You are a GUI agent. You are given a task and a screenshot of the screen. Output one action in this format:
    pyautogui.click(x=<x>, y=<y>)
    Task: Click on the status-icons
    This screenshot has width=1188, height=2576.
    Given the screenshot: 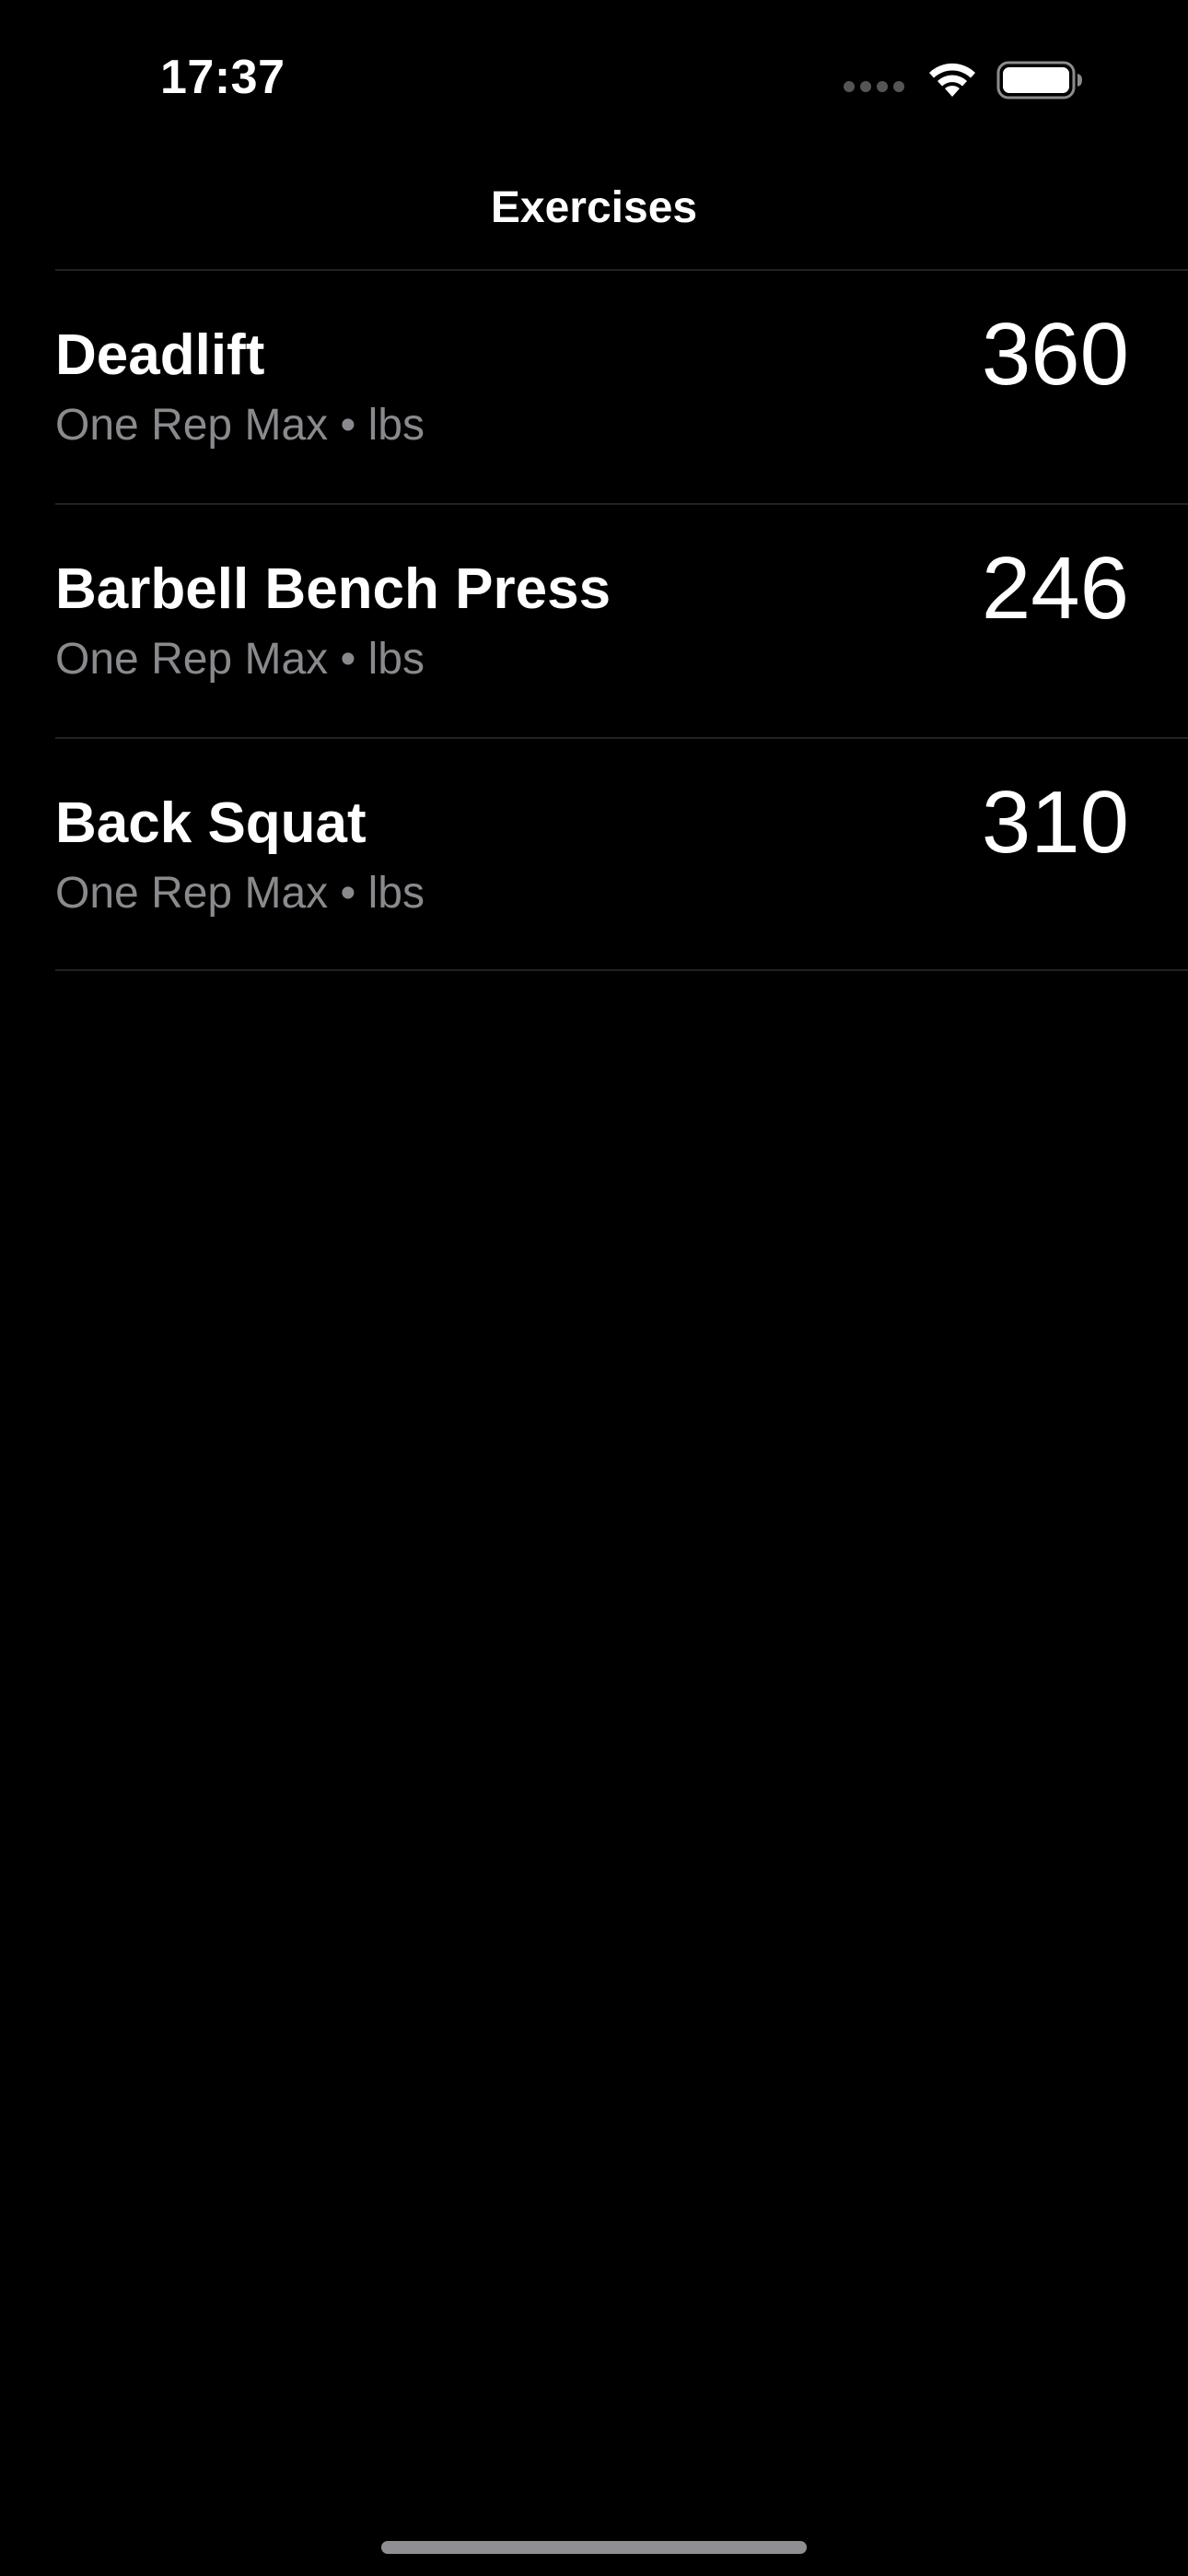 What is the action you would take?
    pyautogui.click(x=964, y=80)
    